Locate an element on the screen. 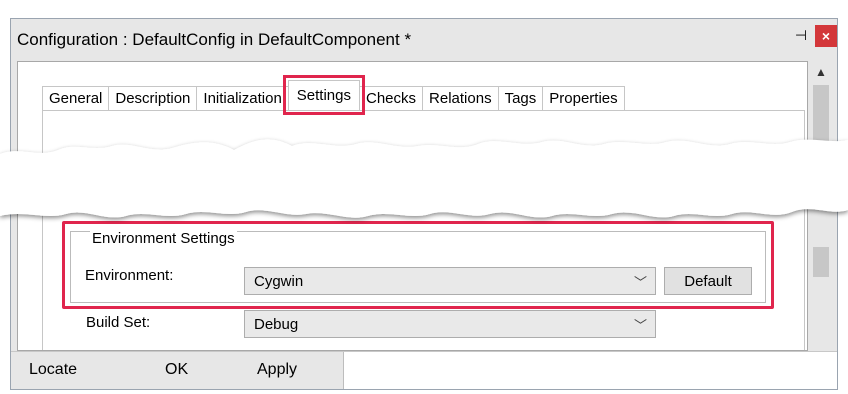 This screenshot has height=394, width=848. build-set-label: Build Set: is located at coordinates (118, 322).